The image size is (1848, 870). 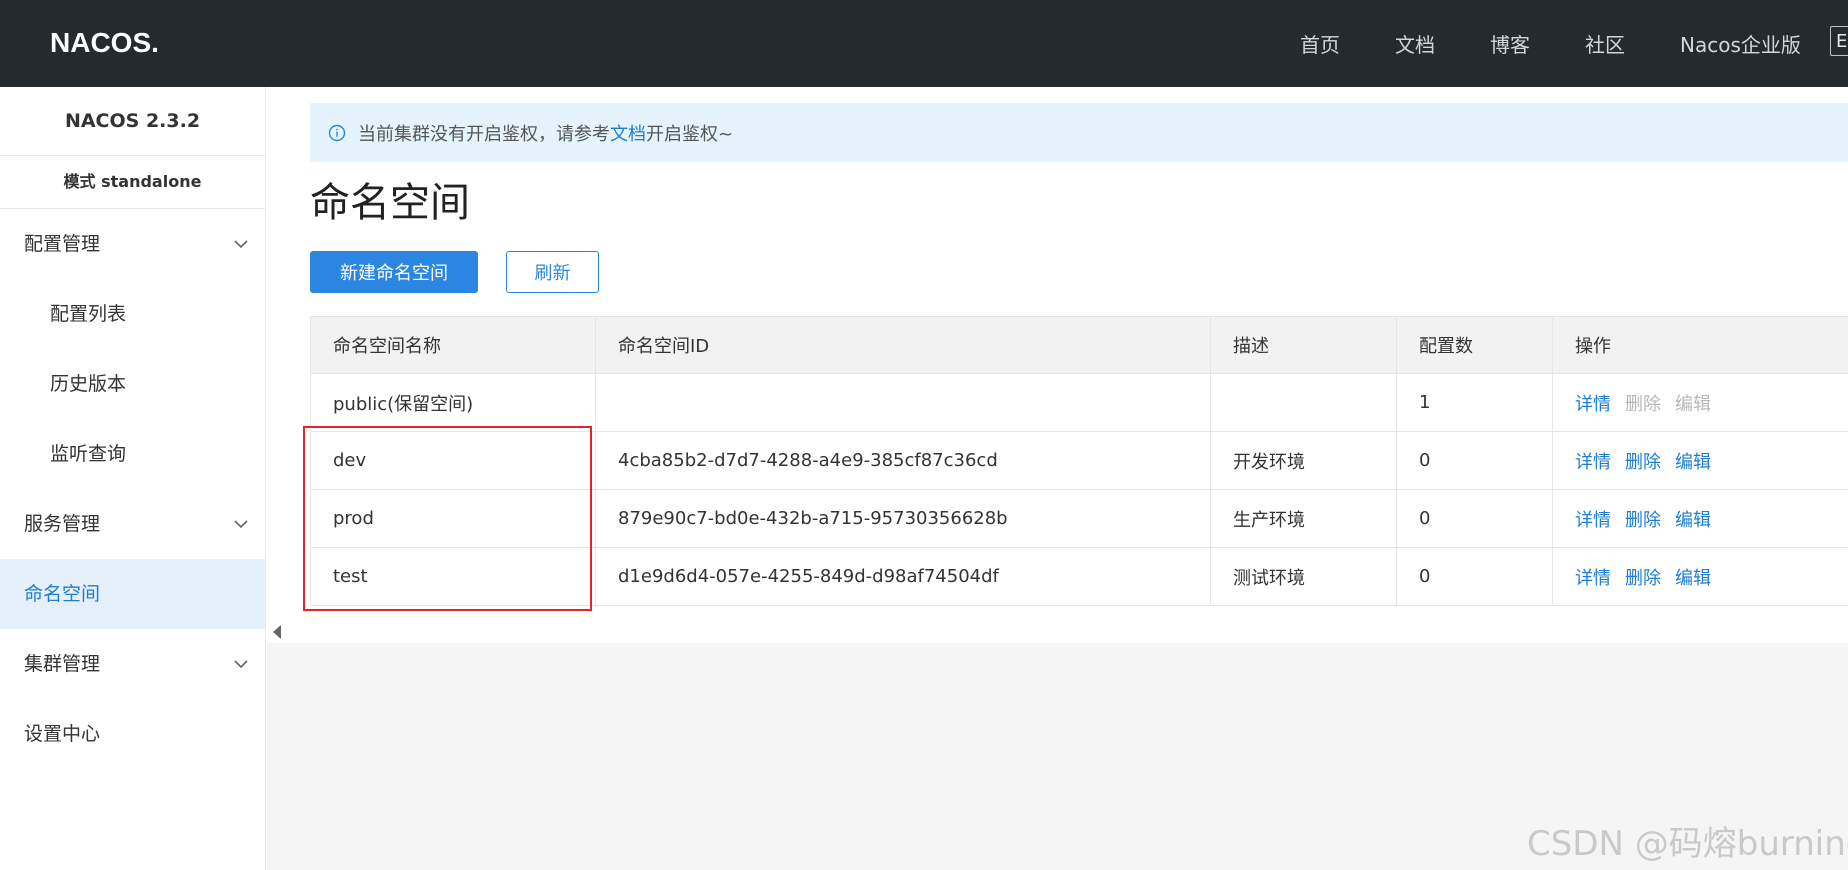 What do you see at coordinates (1474, 402) in the screenshot?
I see `cell-count: 1` at bounding box center [1474, 402].